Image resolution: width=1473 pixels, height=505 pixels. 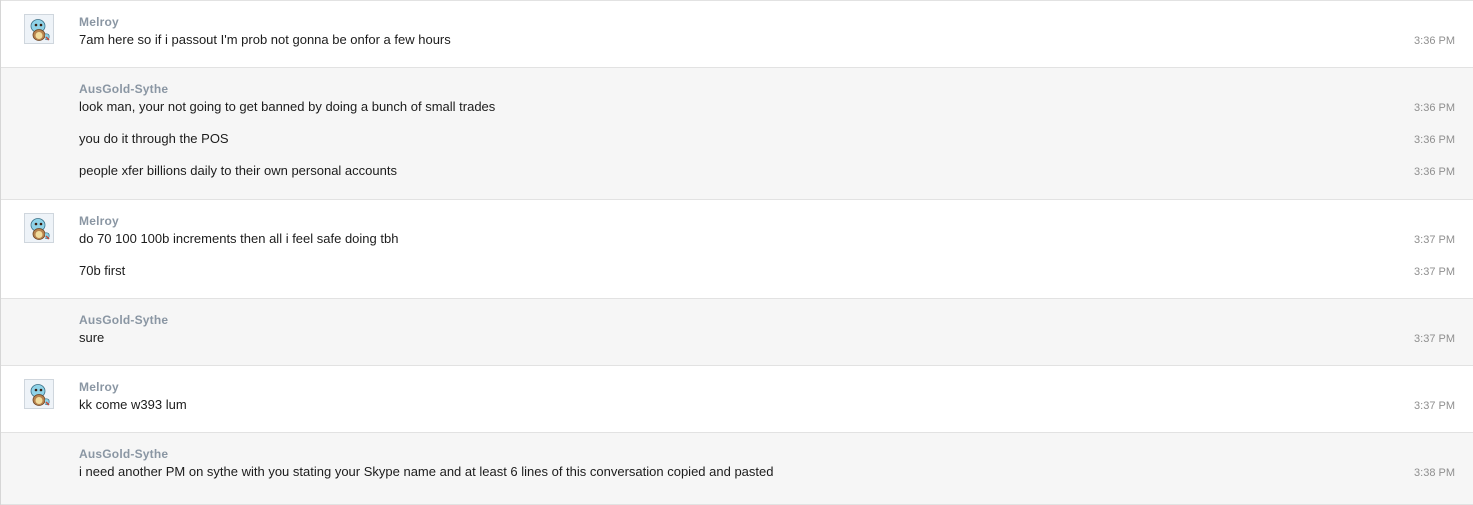 I want to click on message-text: kk come w393 lum, so click(x=133, y=404).